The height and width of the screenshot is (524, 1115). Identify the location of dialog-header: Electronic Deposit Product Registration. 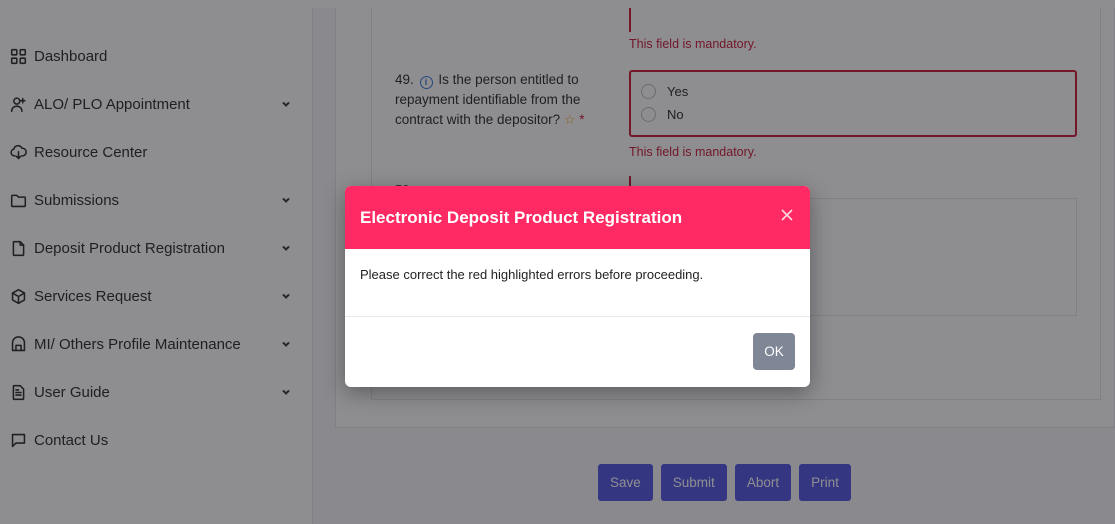
(577, 217).